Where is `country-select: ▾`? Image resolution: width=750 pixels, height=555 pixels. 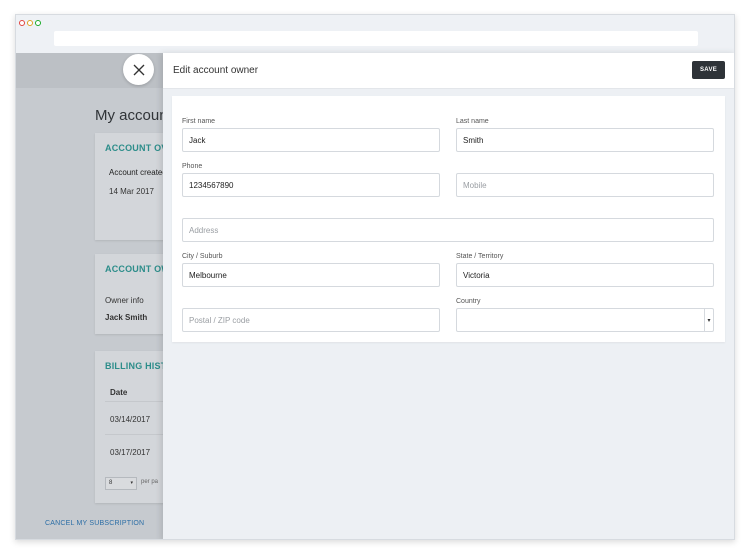 country-select: ▾ is located at coordinates (585, 320).